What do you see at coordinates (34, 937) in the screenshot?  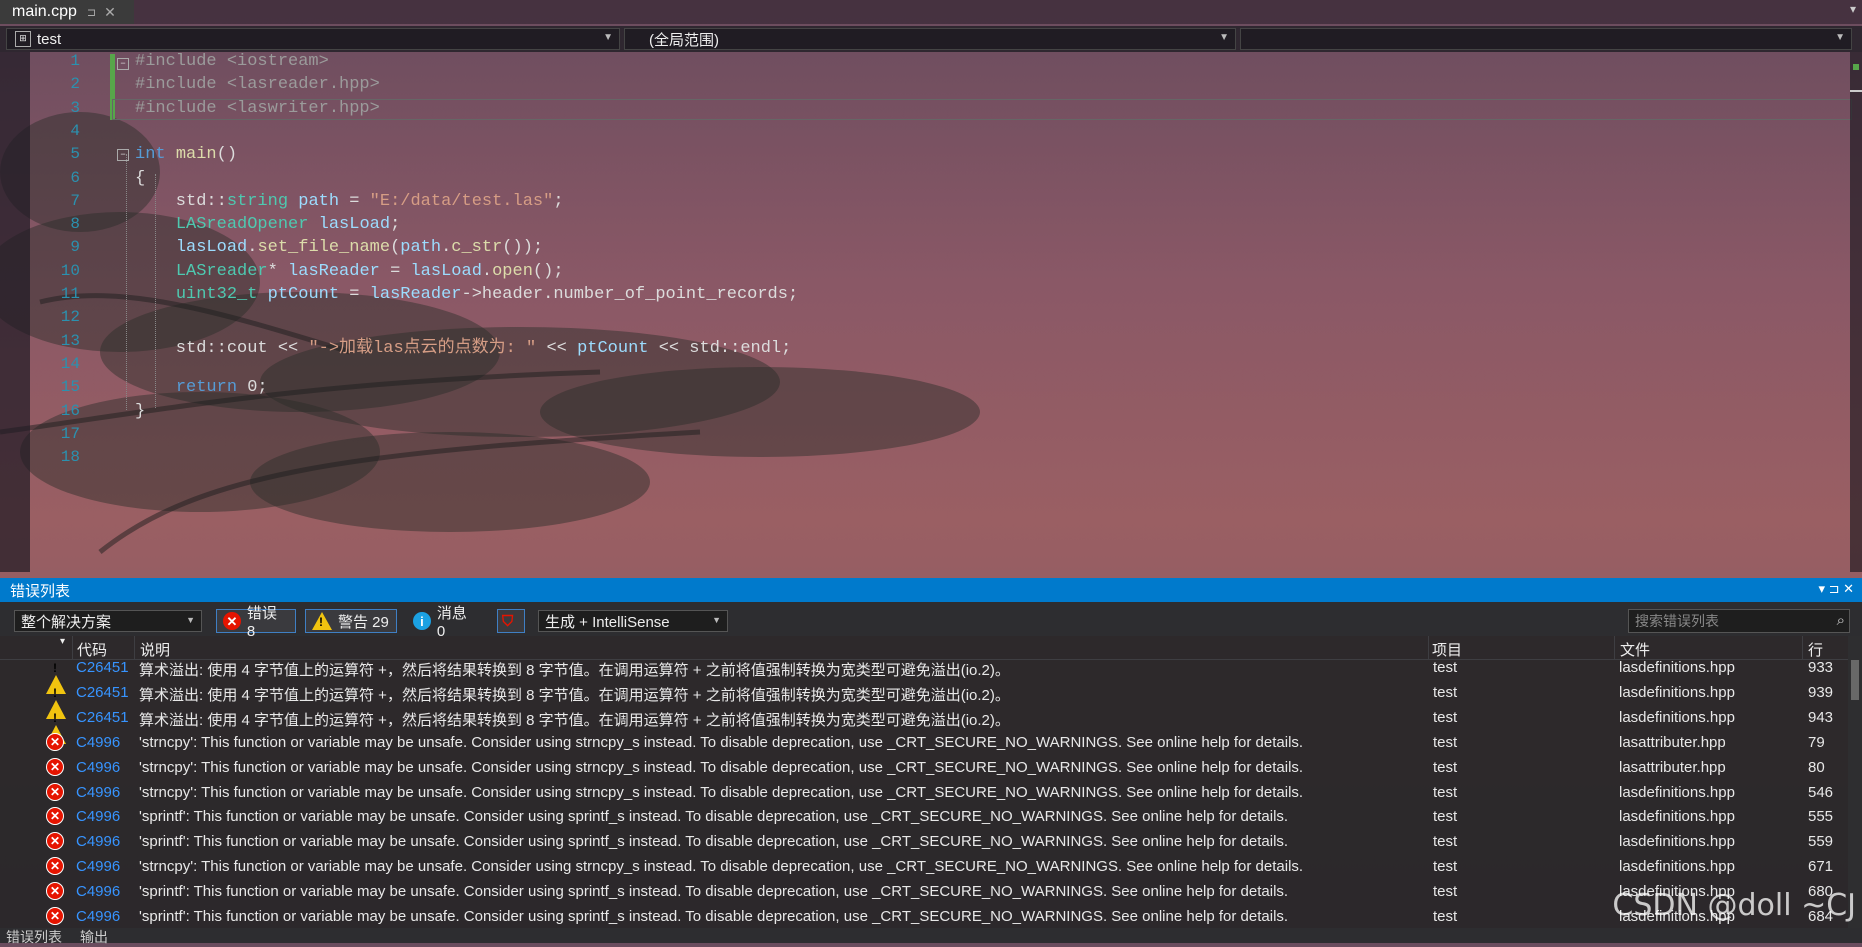 I see `tab-error-list: 错误列表` at bounding box center [34, 937].